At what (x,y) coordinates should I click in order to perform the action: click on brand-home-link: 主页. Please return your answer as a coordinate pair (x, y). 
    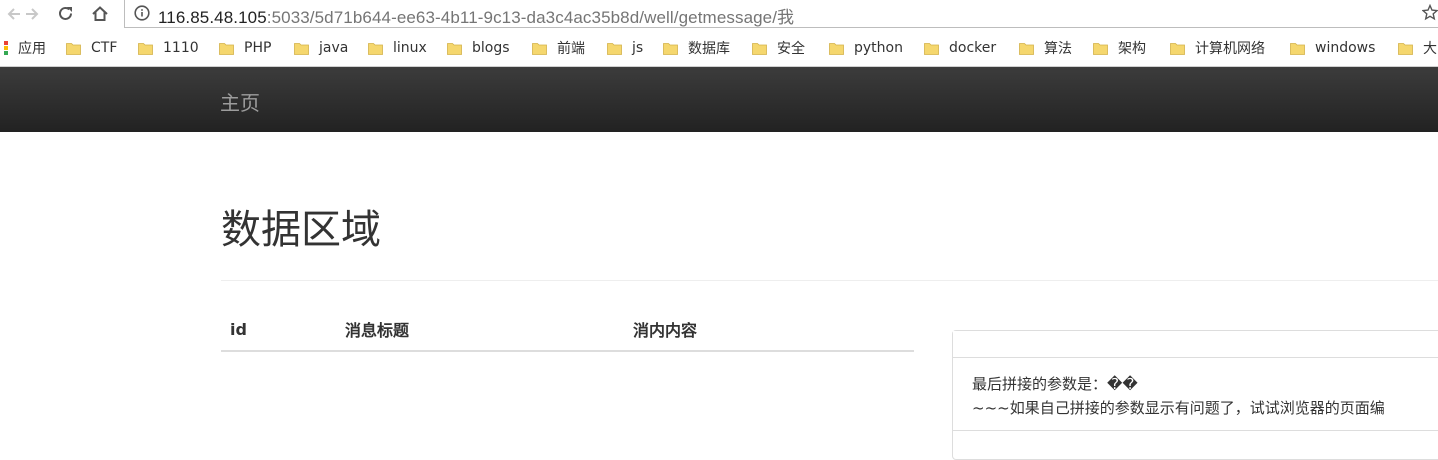
    Looking at the image, I should click on (240, 101).